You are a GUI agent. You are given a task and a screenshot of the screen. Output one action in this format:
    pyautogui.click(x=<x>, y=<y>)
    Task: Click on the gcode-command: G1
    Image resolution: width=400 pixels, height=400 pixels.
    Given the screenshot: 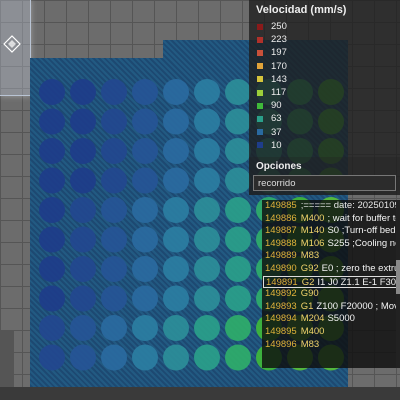 What is the action you would take?
    pyautogui.click(x=307, y=306)
    